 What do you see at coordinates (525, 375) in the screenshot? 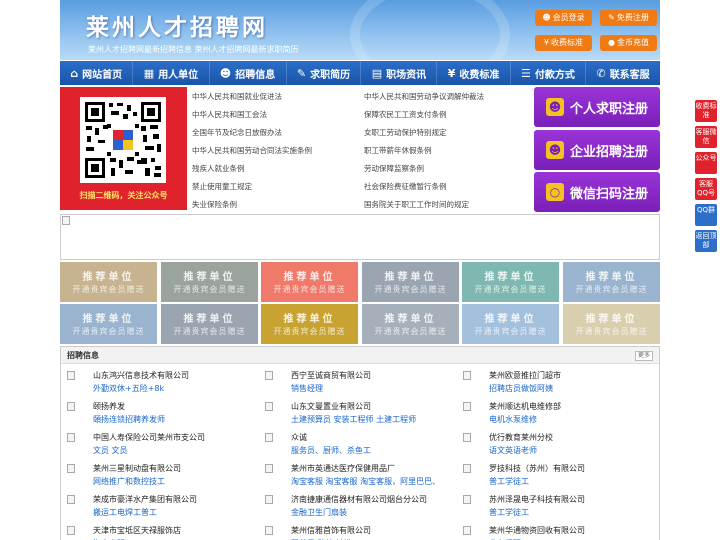
I see `company-name: 莱州欧意推拉门超市` at bounding box center [525, 375].